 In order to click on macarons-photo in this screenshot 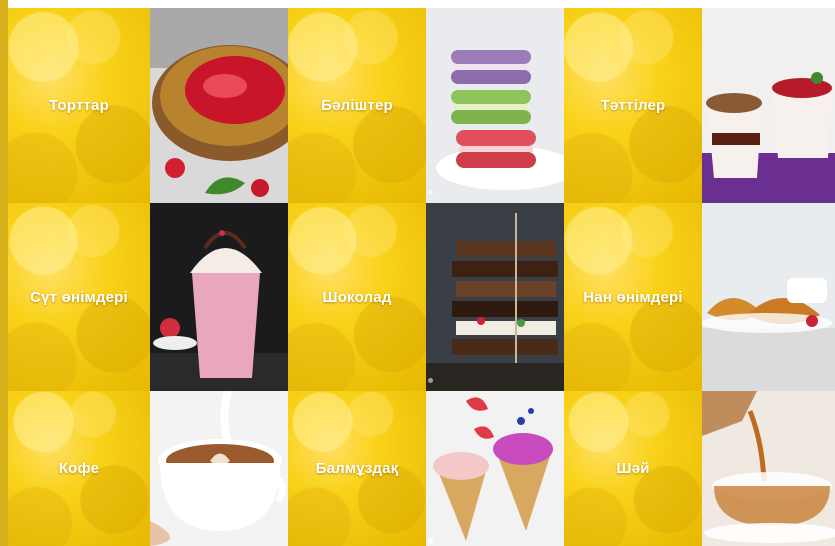, I will do `click(495, 105)`.